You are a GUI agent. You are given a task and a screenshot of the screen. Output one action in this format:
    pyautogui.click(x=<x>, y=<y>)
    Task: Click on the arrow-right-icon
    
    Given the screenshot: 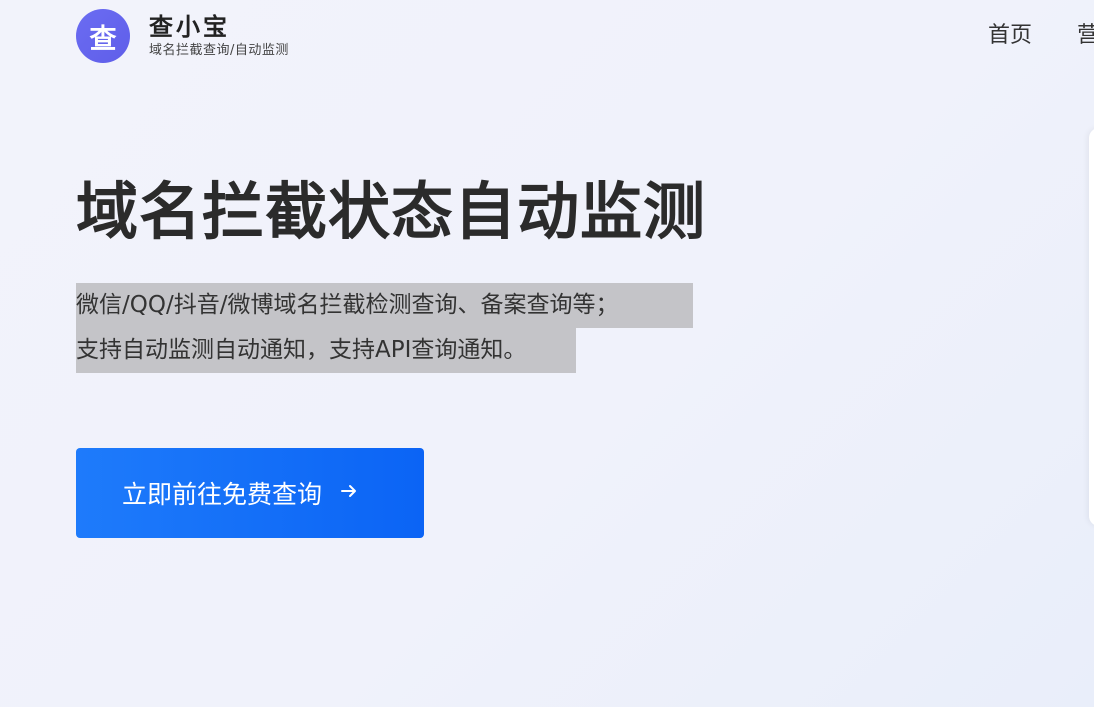 What is the action you would take?
    pyautogui.click(x=349, y=493)
    